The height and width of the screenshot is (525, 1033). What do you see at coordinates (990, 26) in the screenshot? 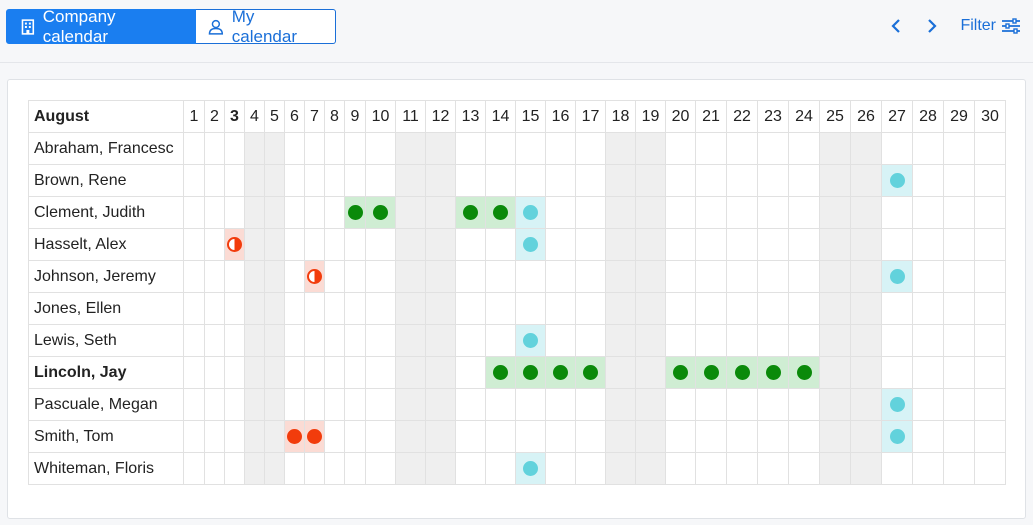
I see `filter-button: Filter` at bounding box center [990, 26].